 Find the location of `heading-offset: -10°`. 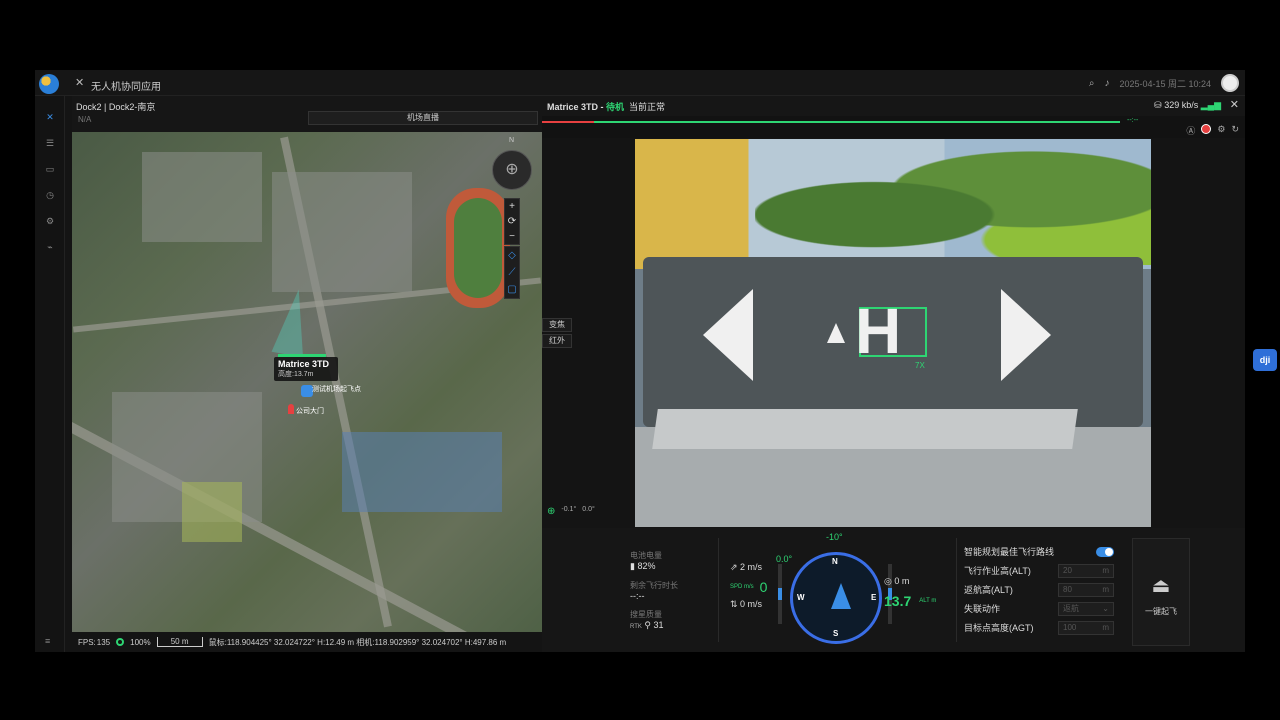

heading-offset: -10° is located at coordinates (834, 537).